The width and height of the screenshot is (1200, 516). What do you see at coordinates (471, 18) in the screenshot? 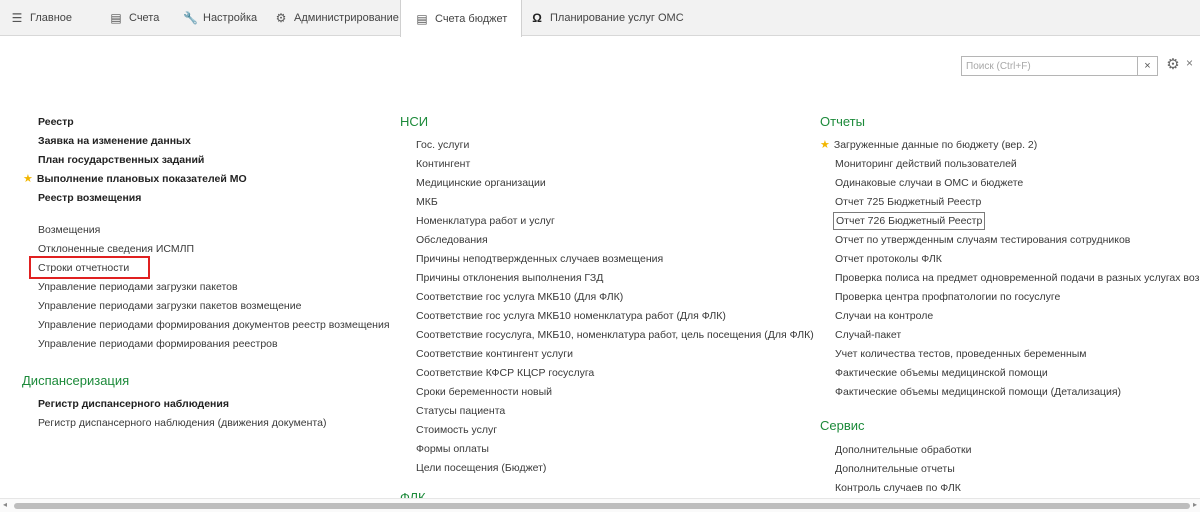
I see `tab-label: Счета бюджет` at bounding box center [471, 18].